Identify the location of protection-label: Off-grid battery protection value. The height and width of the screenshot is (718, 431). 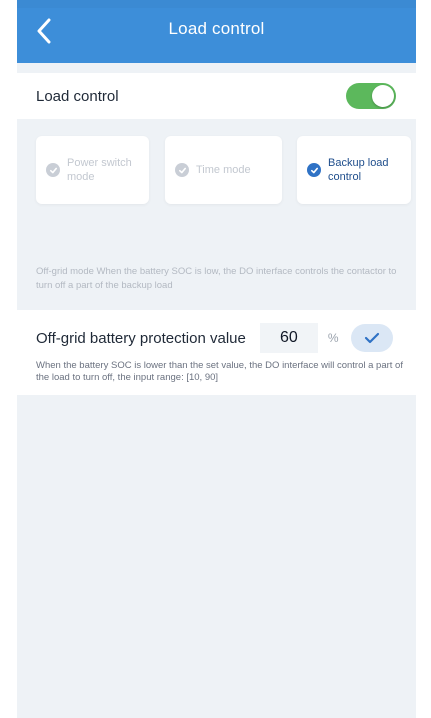
(141, 338).